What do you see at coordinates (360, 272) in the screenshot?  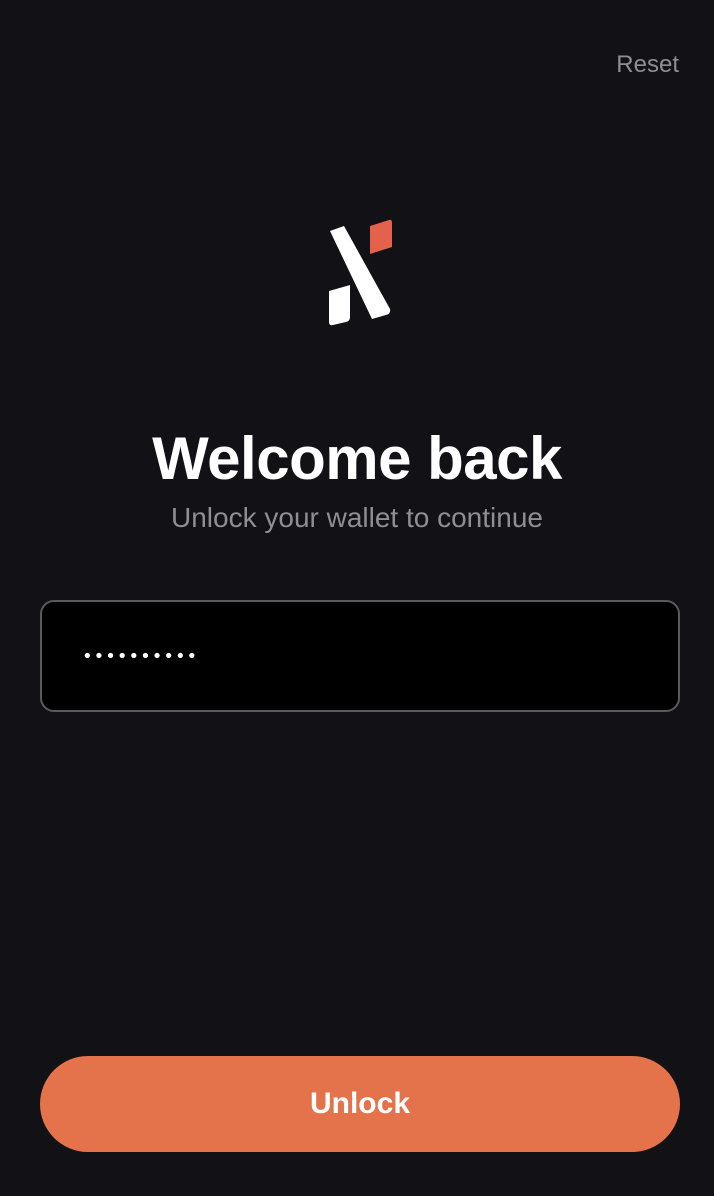 I see `wallet-logo-icon` at bounding box center [360, 272].